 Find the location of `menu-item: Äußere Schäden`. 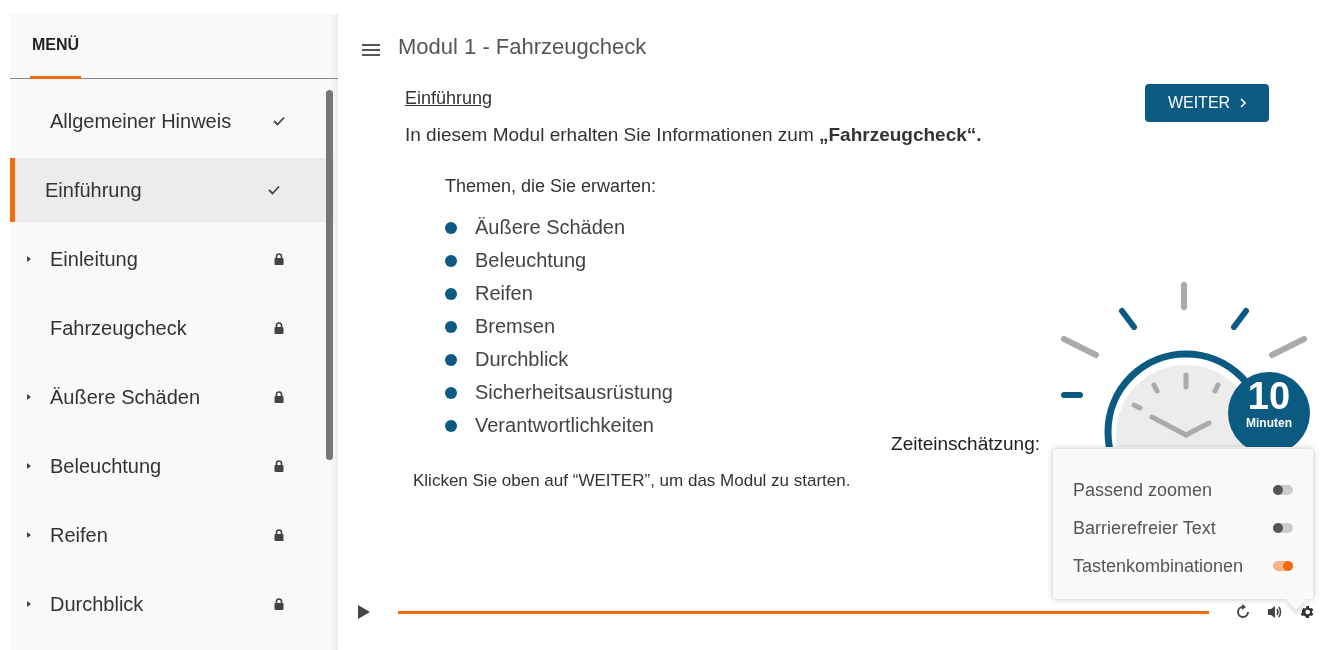

menu-item: Äußere Schäden is located at coordinates (163, 397).